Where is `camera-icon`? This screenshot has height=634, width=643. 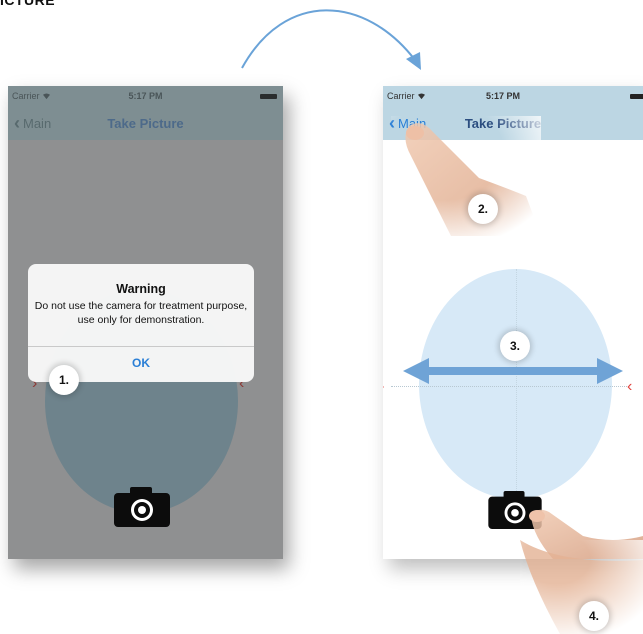
camera-icon is located at coordinates (142, 507).